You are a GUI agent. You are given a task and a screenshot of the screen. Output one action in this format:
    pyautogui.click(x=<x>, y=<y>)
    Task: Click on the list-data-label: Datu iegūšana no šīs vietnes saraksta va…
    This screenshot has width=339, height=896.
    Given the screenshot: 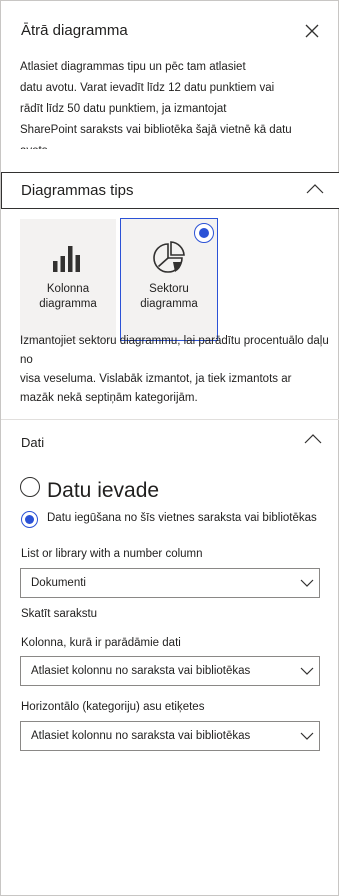 What is the action you would take?
    pyautogui.click(x=182, y=518)
    